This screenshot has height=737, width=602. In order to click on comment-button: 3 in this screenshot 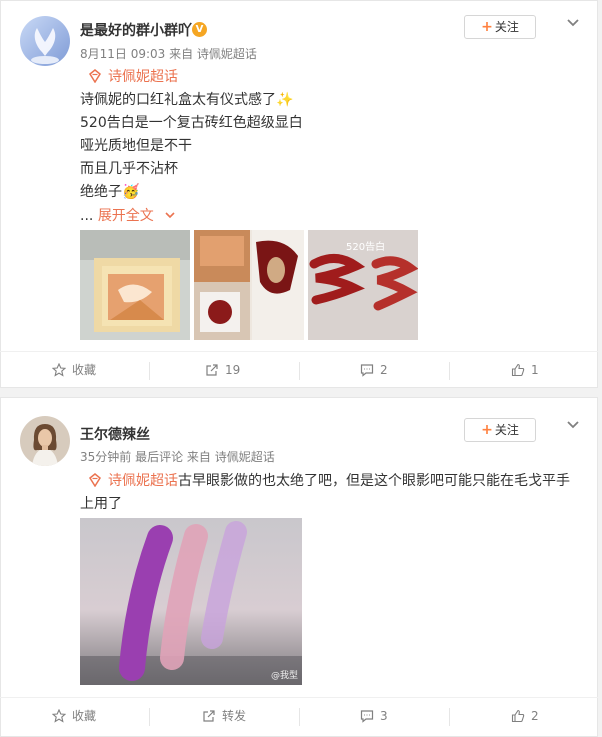, I will do `click(374, 716)`.